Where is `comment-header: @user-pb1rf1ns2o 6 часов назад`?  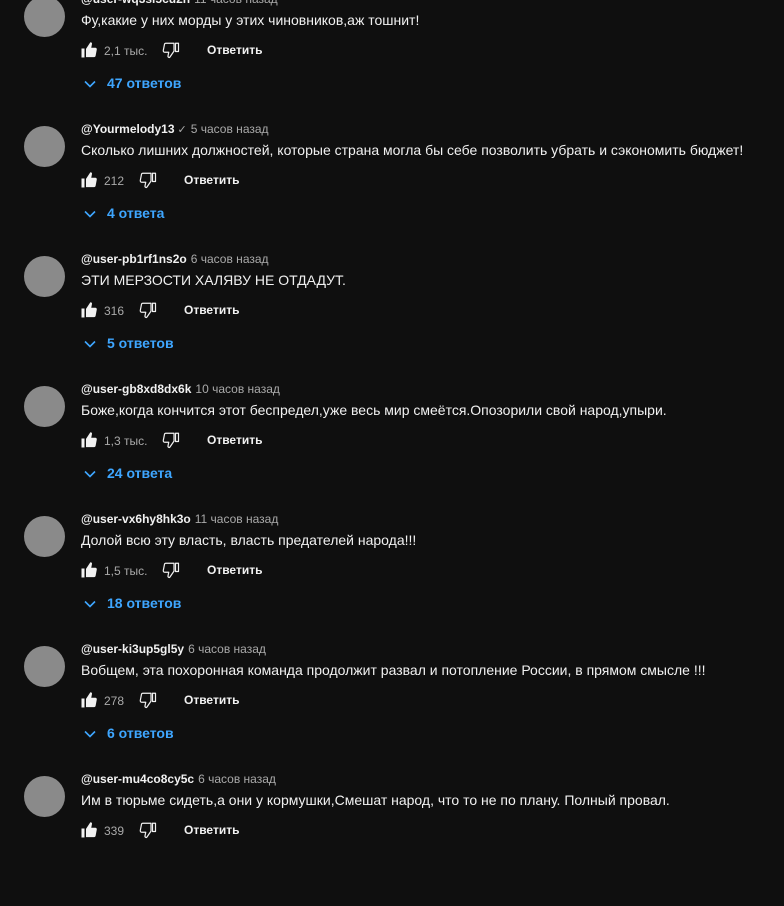 comment-header: @user-pb1rf1ns2o 6 часов назад is located at coordinates (175, 259).